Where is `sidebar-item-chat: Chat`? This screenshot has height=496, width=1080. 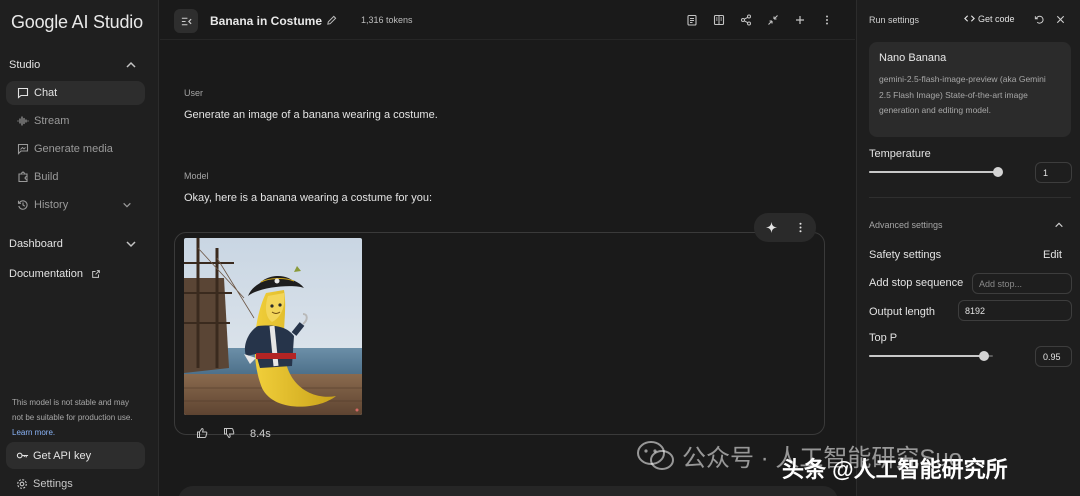
sidebar-item-chat: Chat is located at coordinates (75, 93).